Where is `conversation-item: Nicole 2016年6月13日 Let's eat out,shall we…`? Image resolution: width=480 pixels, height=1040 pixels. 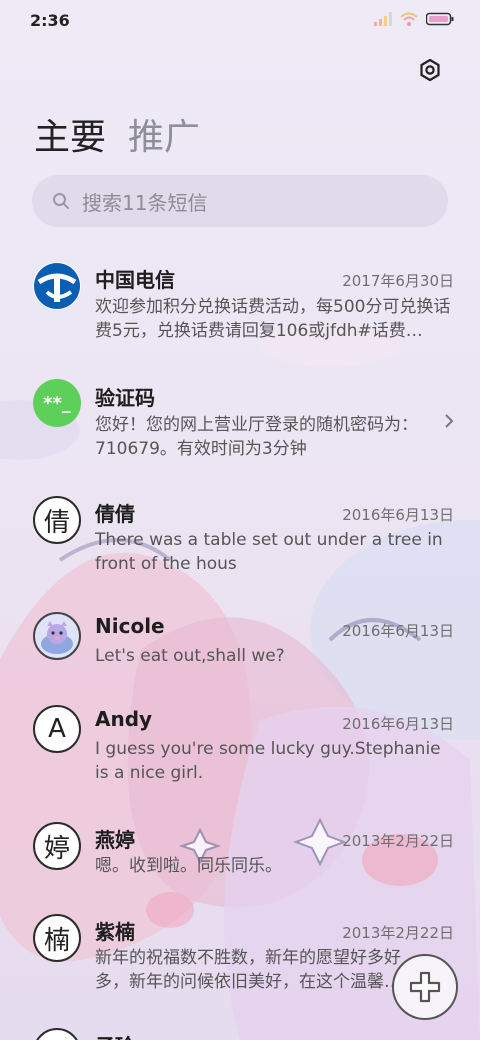 conversation-item: Nicole 2016年6月13日 Let's eat out,shall we… is located at coordinates (240, 647).